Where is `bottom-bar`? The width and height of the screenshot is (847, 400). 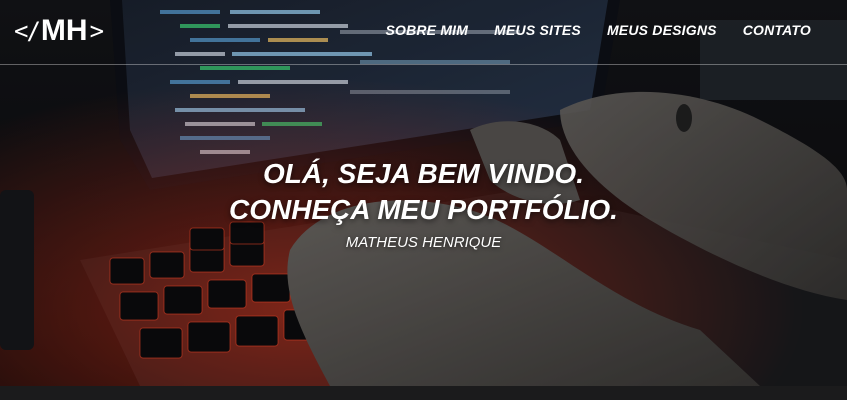
bottom-bar is located at coordinates (423, 393).